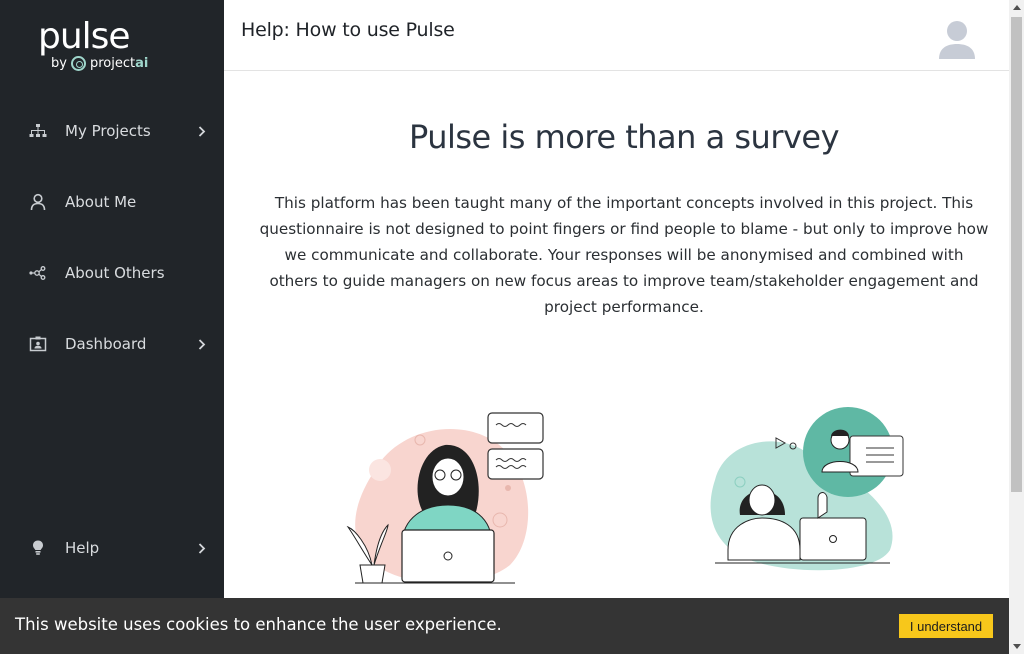  What do you see at coordinates (946, 626) in the screenshot?
I see `cookie-accept-button: I understand` at bounding box center [946, 626].